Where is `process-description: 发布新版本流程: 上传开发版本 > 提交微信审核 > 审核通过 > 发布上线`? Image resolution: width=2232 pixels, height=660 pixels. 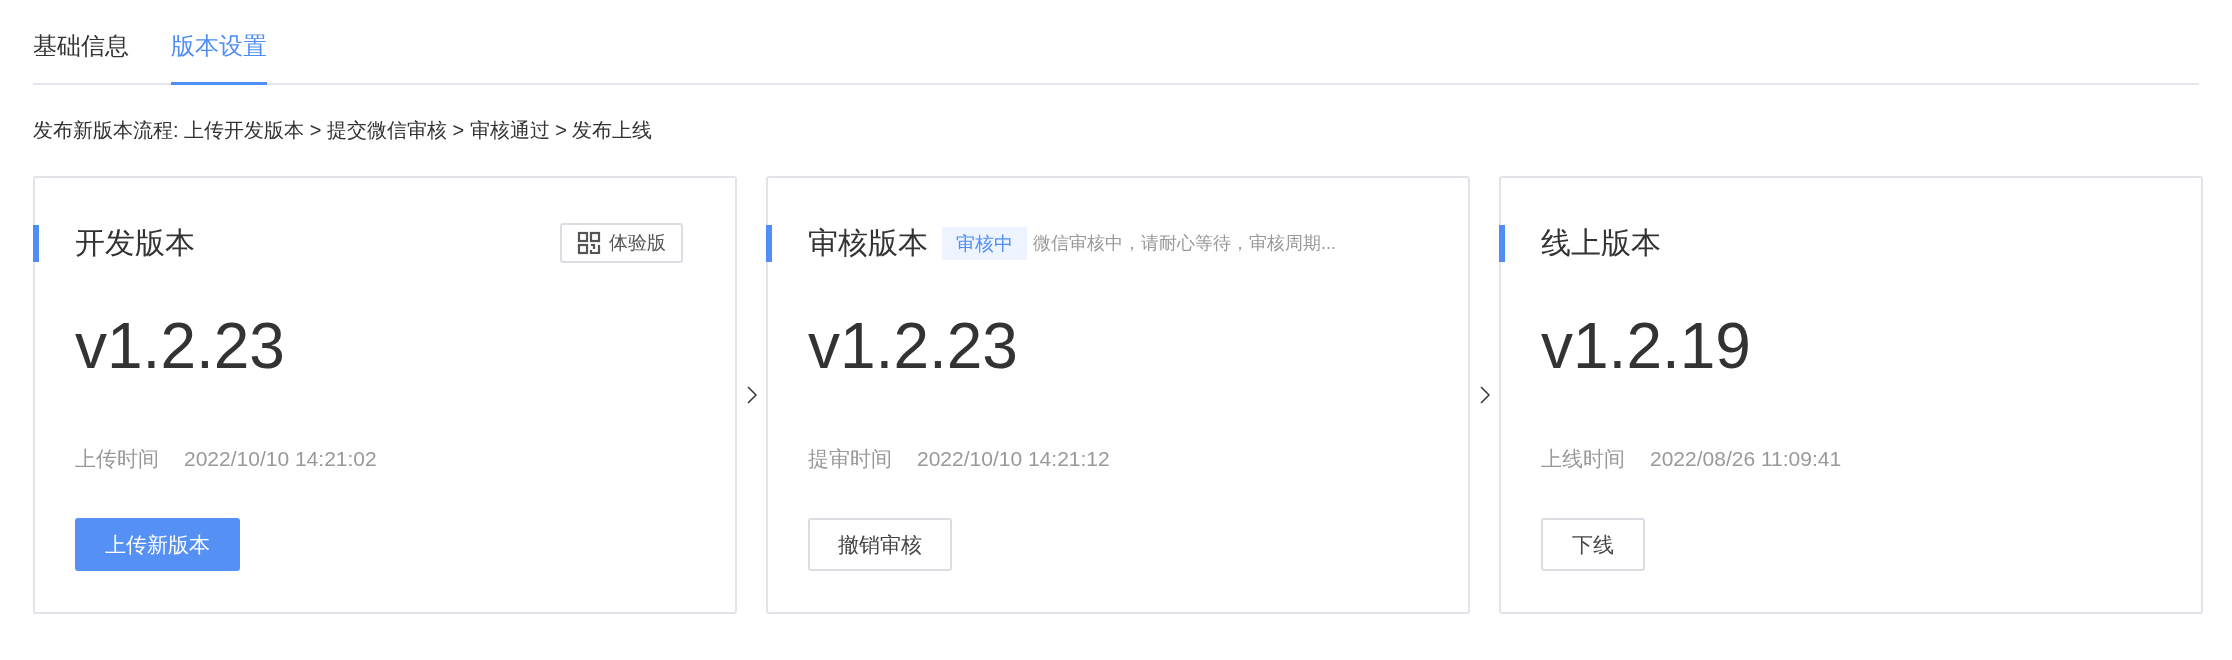
process-description: 发布新版本流程: 上传开发版本 > 提交微信审核 > 审核通过 > 发布上线 is located at coordinates (343, 130).